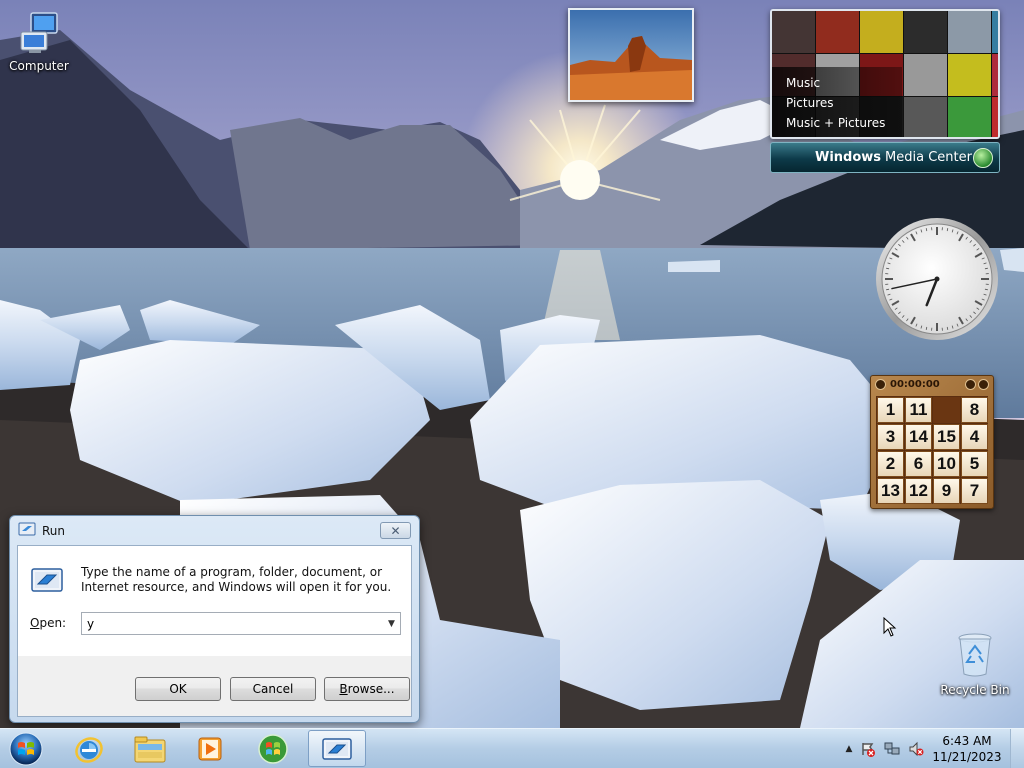 This screenshot has width=1024, height=768. Describe the element at coordinates (53, 623) in the screenshot. I see `open-label-text: pen:` at that location.